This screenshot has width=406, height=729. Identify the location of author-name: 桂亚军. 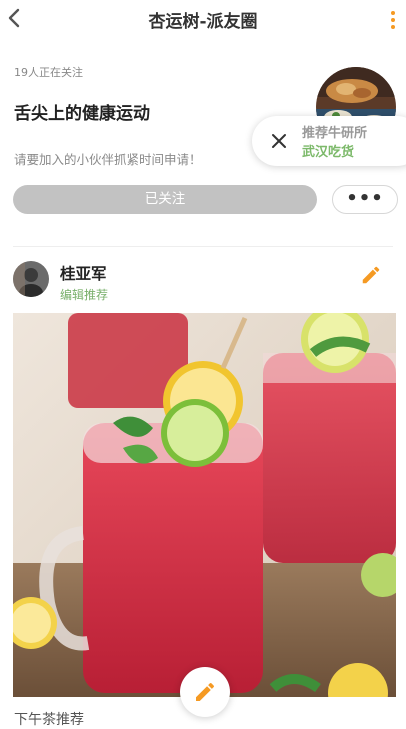
(83, 273).